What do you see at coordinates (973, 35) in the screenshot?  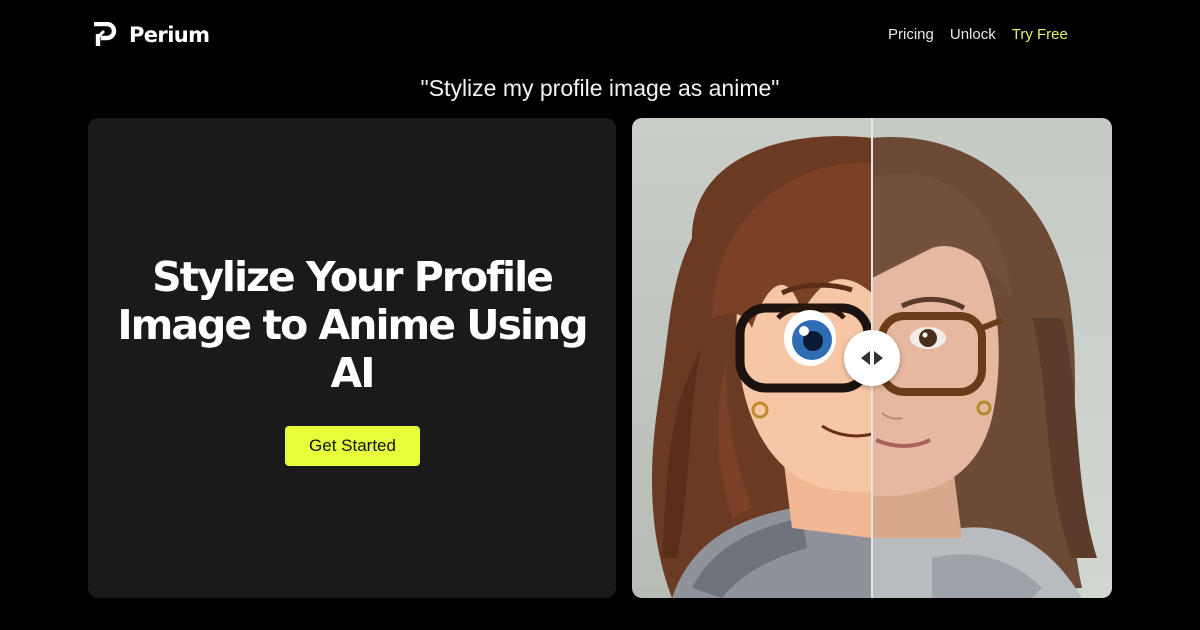 I see `nav-link-unlock: Unlock` at bounding box center [973, 35].